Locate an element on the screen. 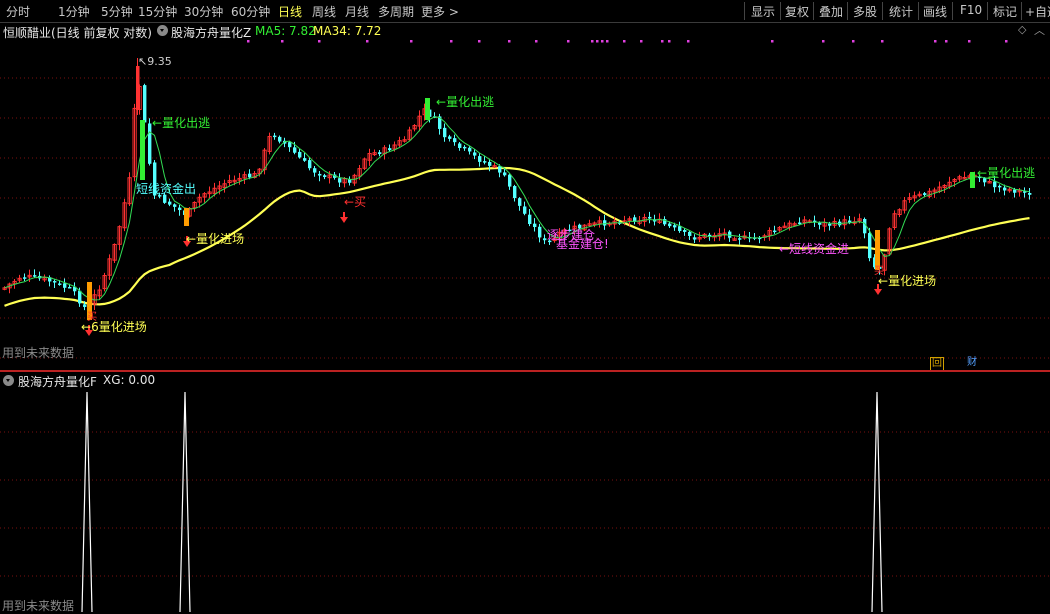 This screenshot has height=614, width=1050. info-badge-icon: 回 is located at coordinates (937, 364).